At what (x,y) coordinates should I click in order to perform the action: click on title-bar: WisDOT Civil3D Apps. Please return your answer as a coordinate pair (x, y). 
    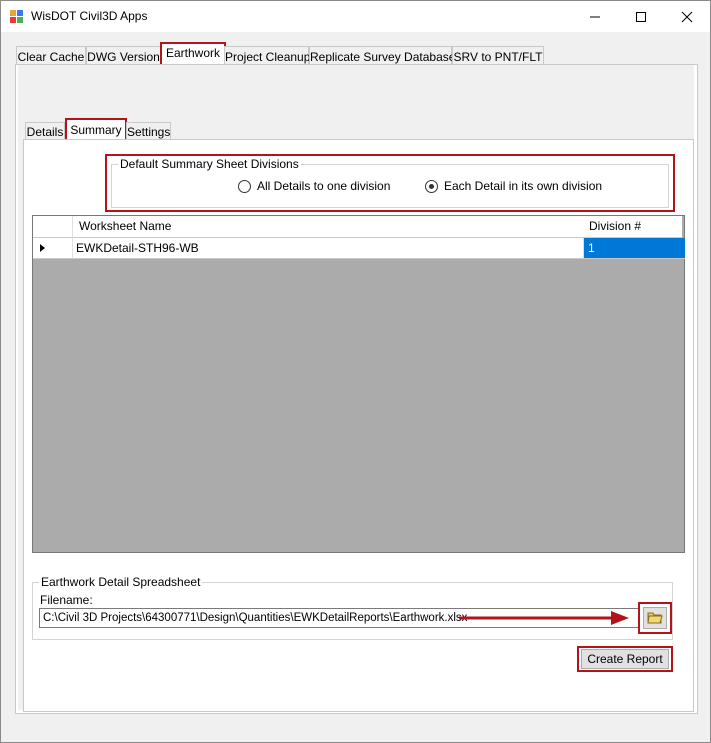
    Looking at the image, I should click on (355, 16).